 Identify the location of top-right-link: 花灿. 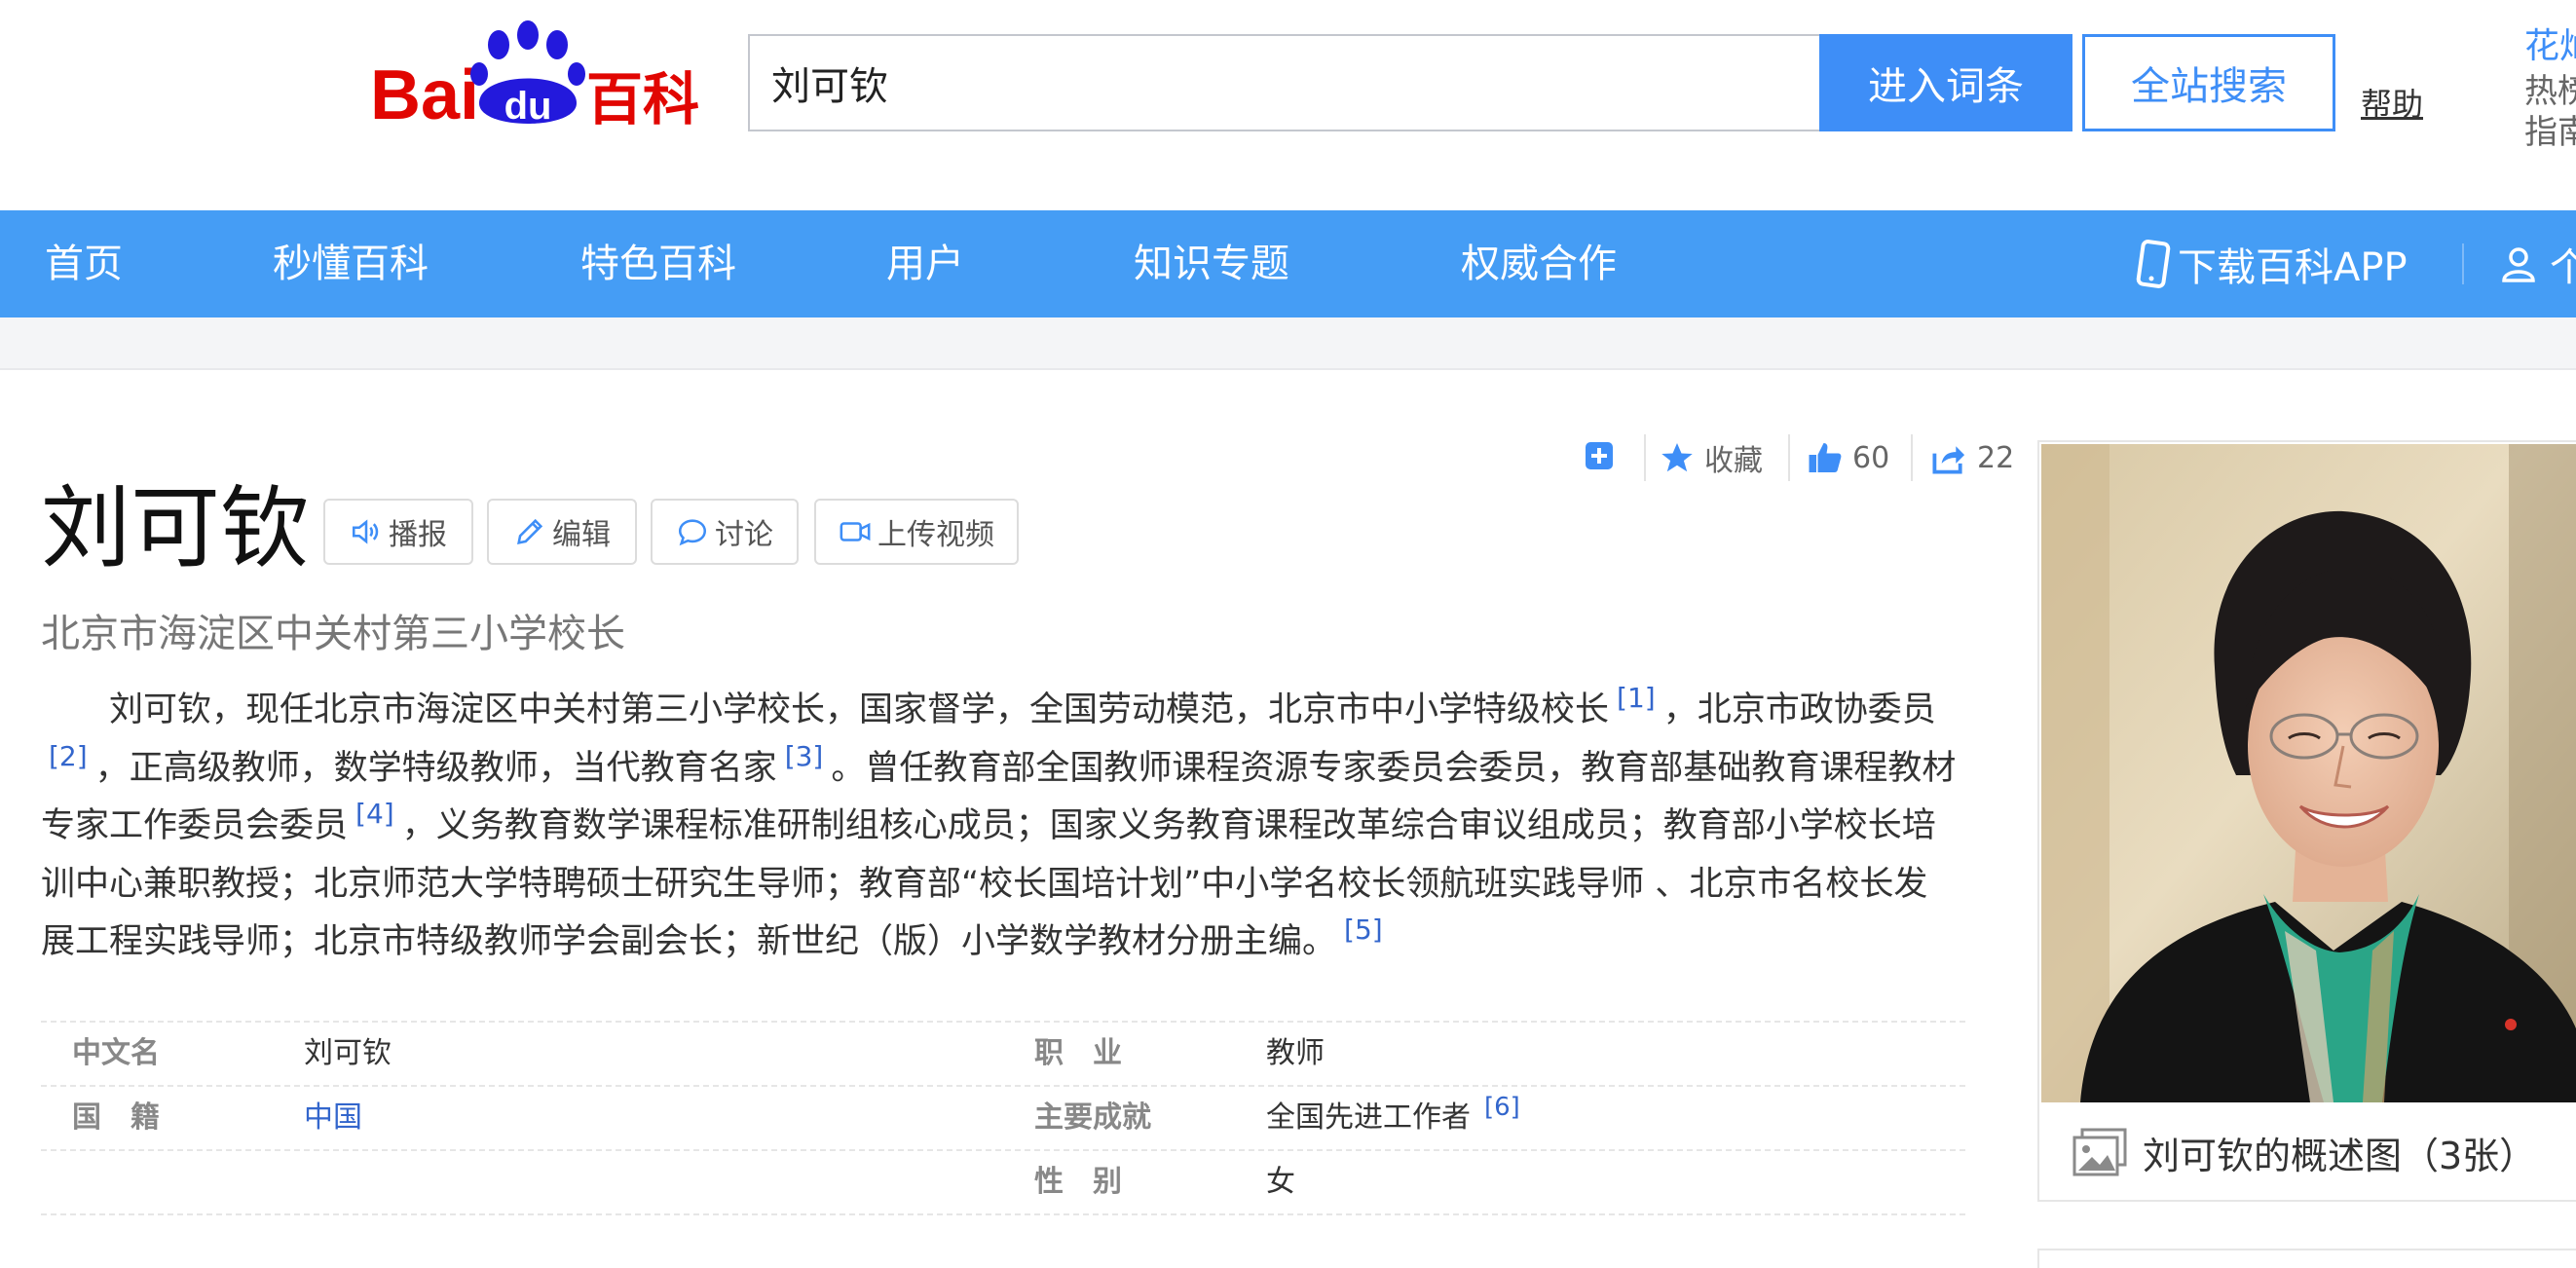
(2550, 43).